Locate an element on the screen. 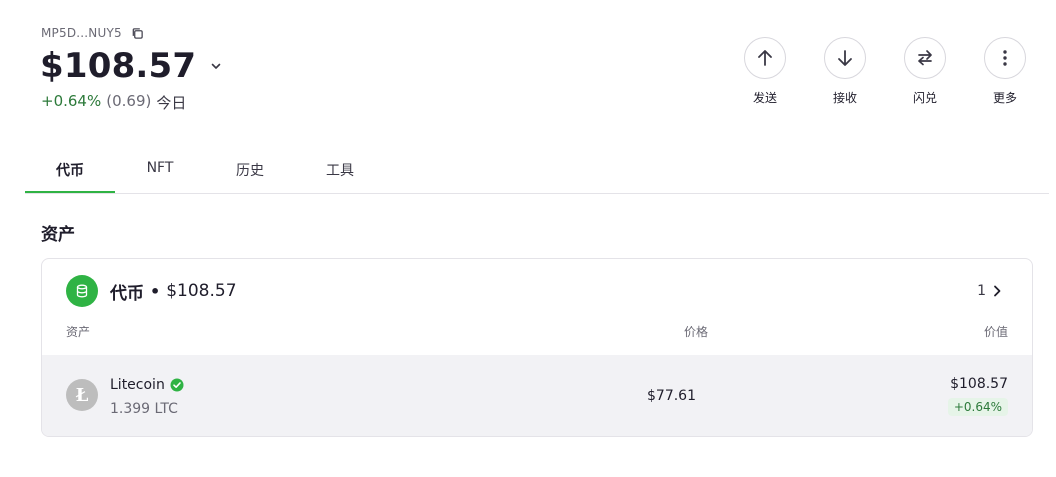  receive-button: 接收 is located at coordinates (845, 71).